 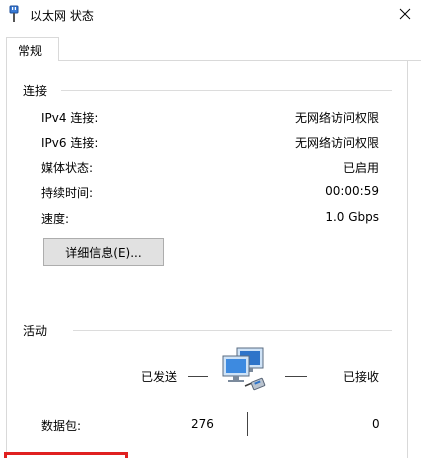 I want to click on packets-sent-value: 276, so click(x=202, y=424).